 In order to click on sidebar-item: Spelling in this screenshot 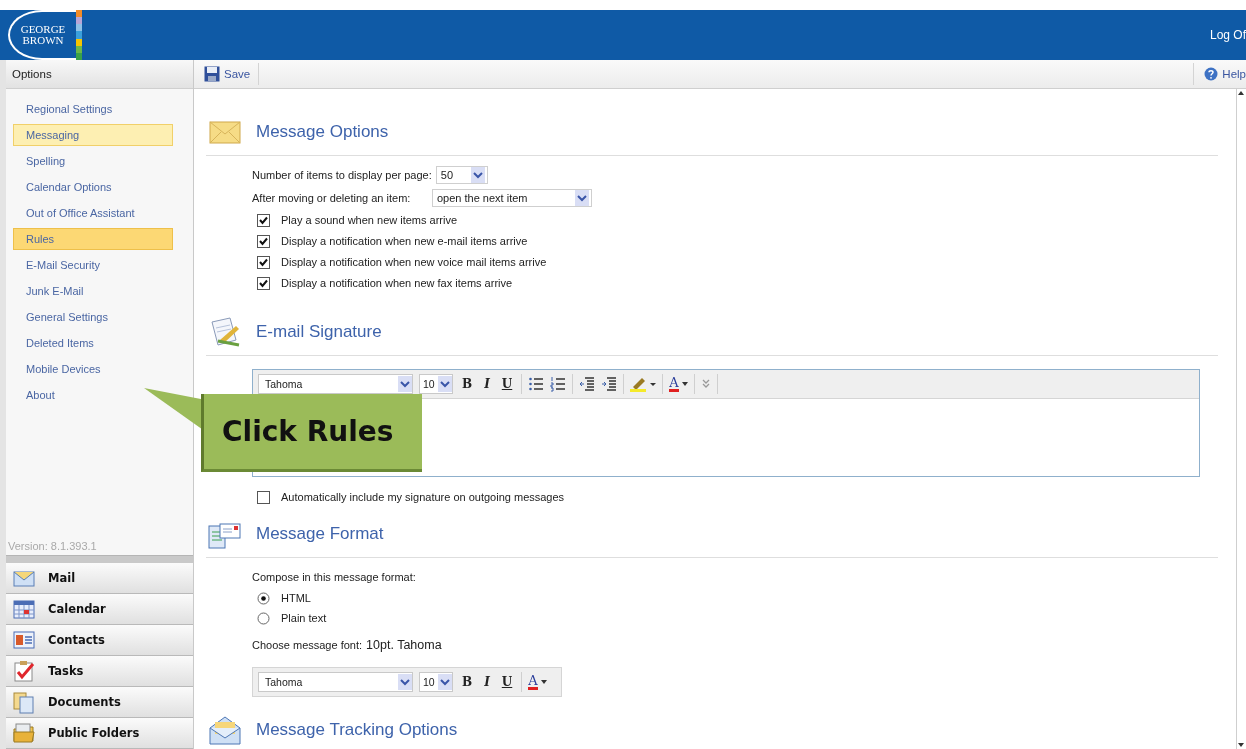, I will do `click(93, 161)`.